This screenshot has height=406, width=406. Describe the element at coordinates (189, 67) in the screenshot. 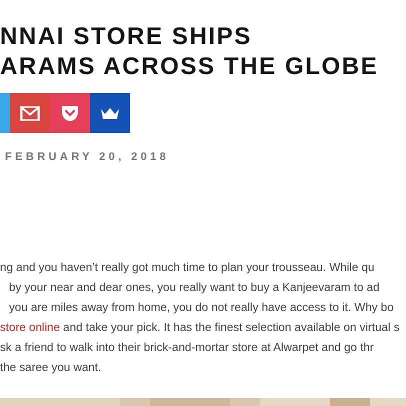

I see `article-title: ARAMS ACROSS THE GLOBE` at that location.